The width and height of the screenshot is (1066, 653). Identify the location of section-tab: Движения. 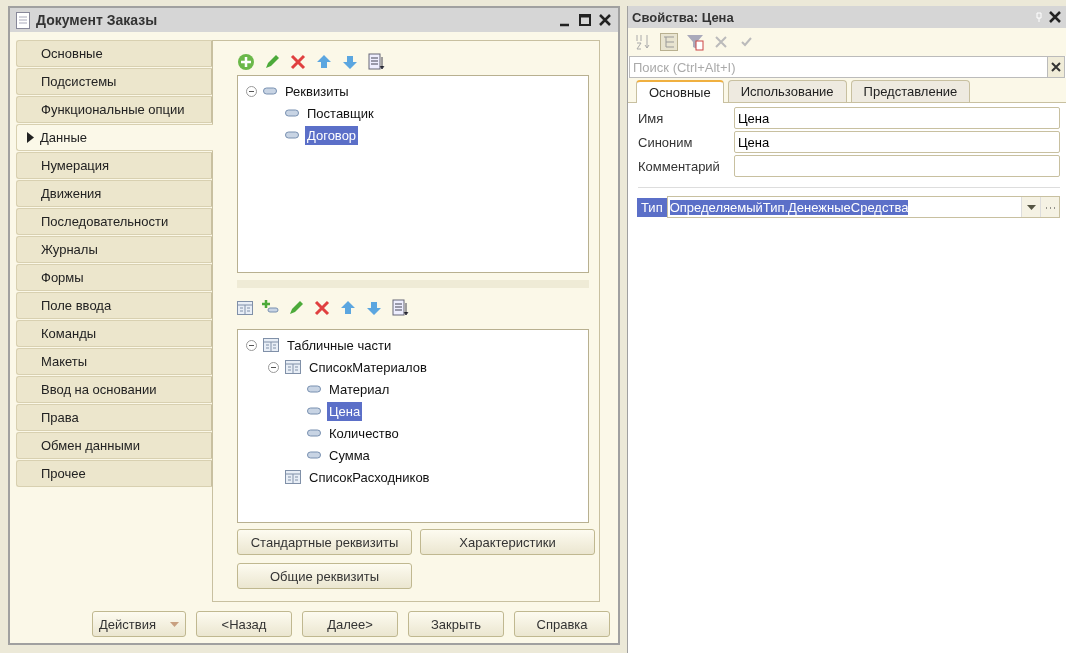
(114, 193).